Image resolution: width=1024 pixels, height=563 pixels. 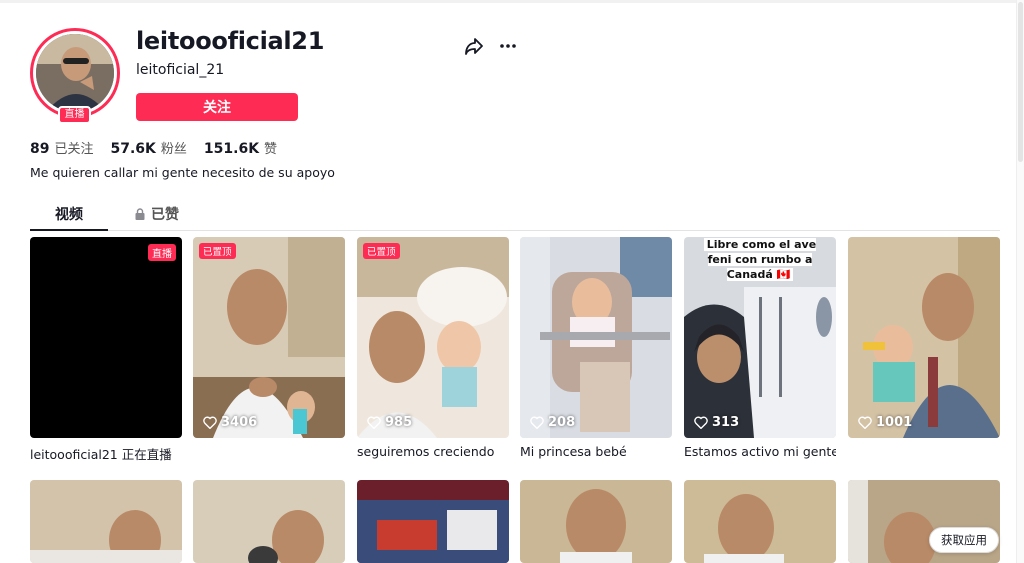 I want to click on video-thumbnail: 1001, so click(x=924, y=337).